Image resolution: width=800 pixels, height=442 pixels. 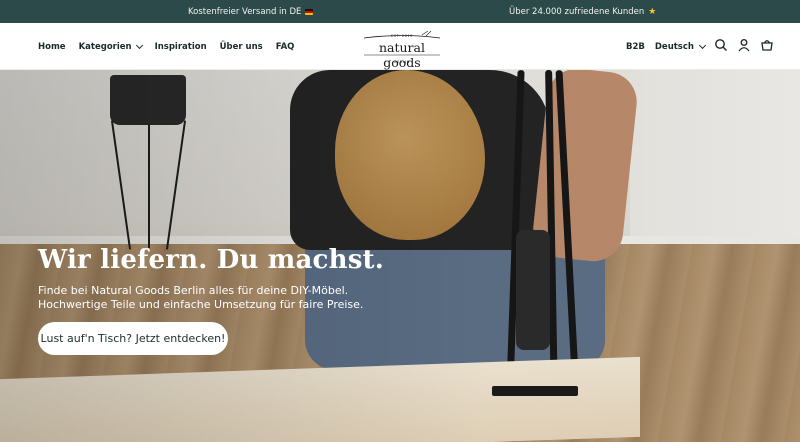 I want to click on main-nav: Home Kategorien Inspiration Über uns FAQ, so click(x=172, y=46).